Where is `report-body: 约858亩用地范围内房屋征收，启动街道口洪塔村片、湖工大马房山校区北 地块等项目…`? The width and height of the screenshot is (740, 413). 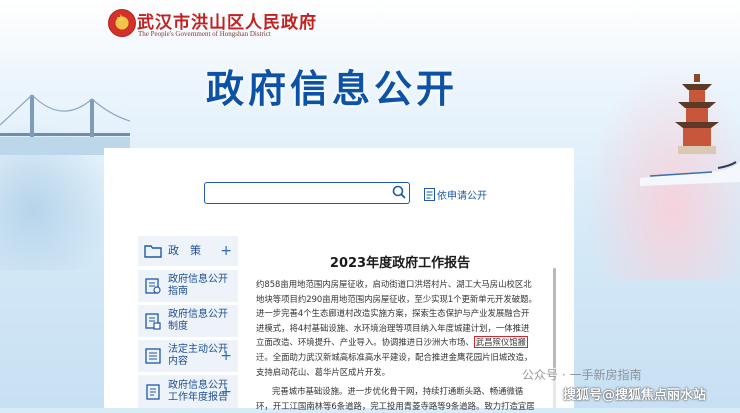
report-body: 约858亩用地范围内房屋征收，启动街道口洪塔村片、湖工大马房山校区北 地块等项目… is located at coordinates (401, 345).